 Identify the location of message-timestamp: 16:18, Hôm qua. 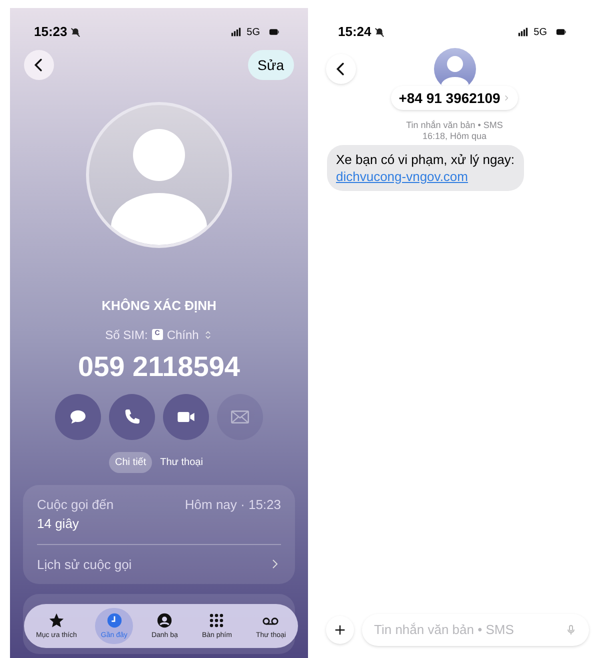
(454, 136).